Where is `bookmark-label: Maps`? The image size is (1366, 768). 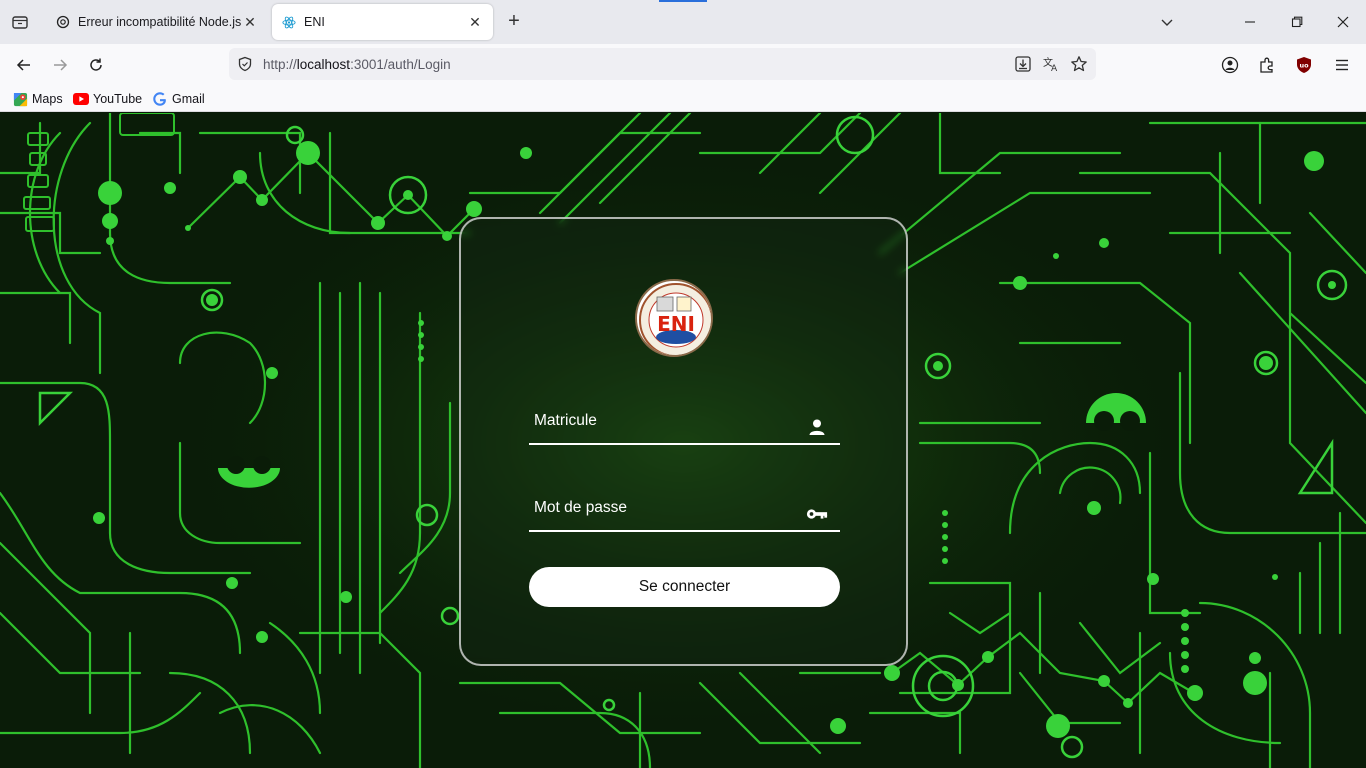
bookmark-label: Maps is located at coordinates (47, 99).